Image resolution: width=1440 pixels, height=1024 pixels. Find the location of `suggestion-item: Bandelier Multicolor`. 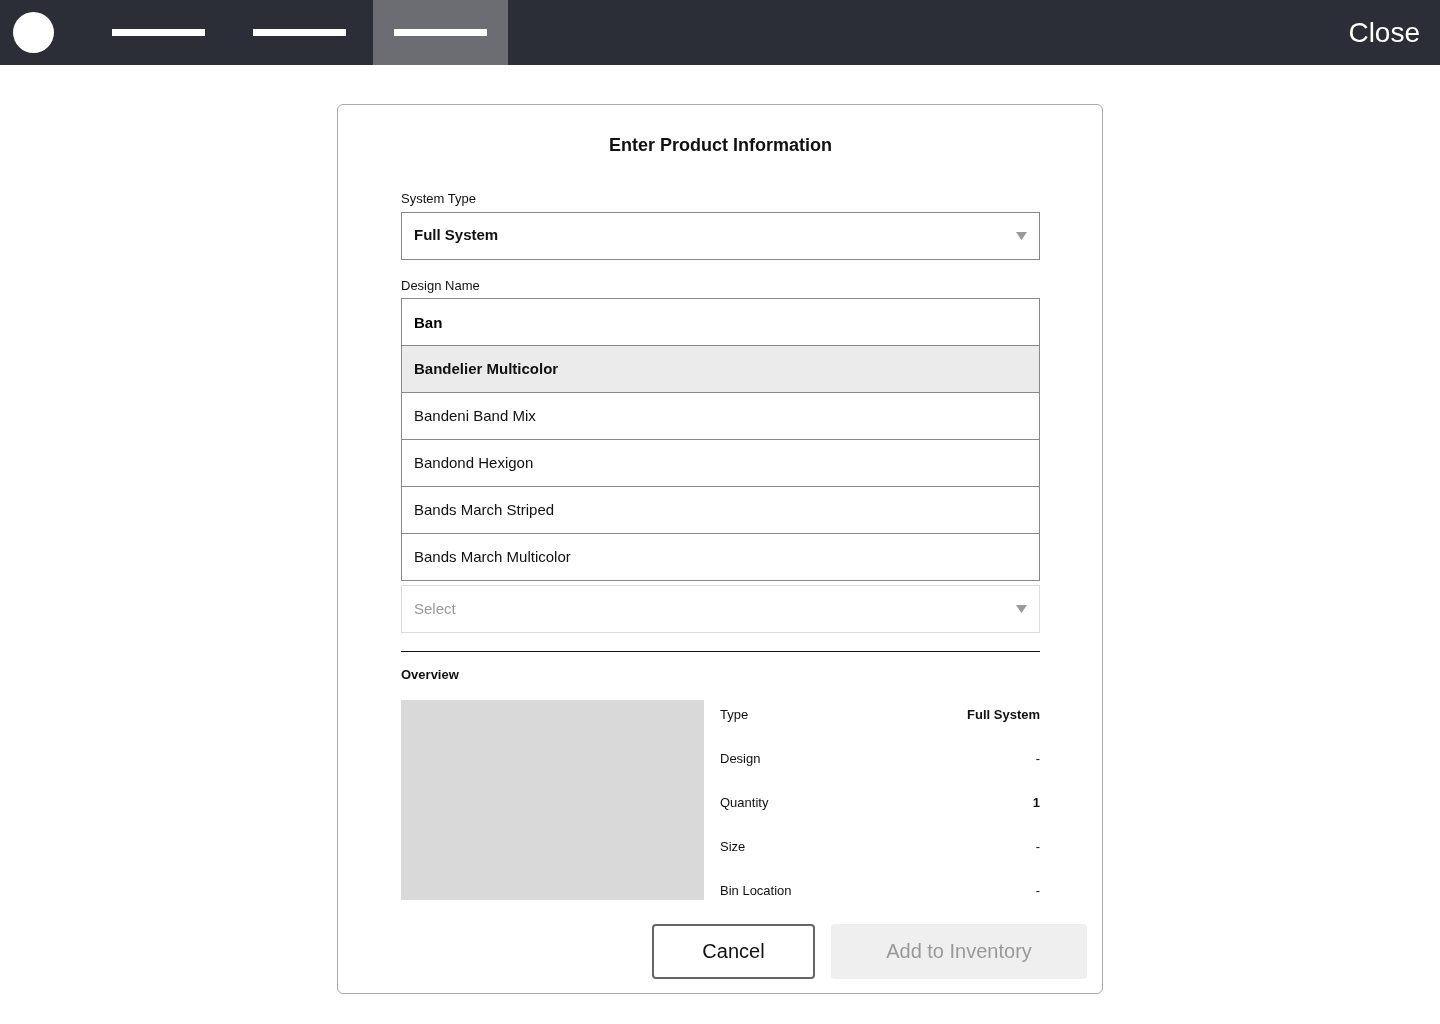

suggestion-item: Bandelier Multicolor is located at coordinates (720, 369).